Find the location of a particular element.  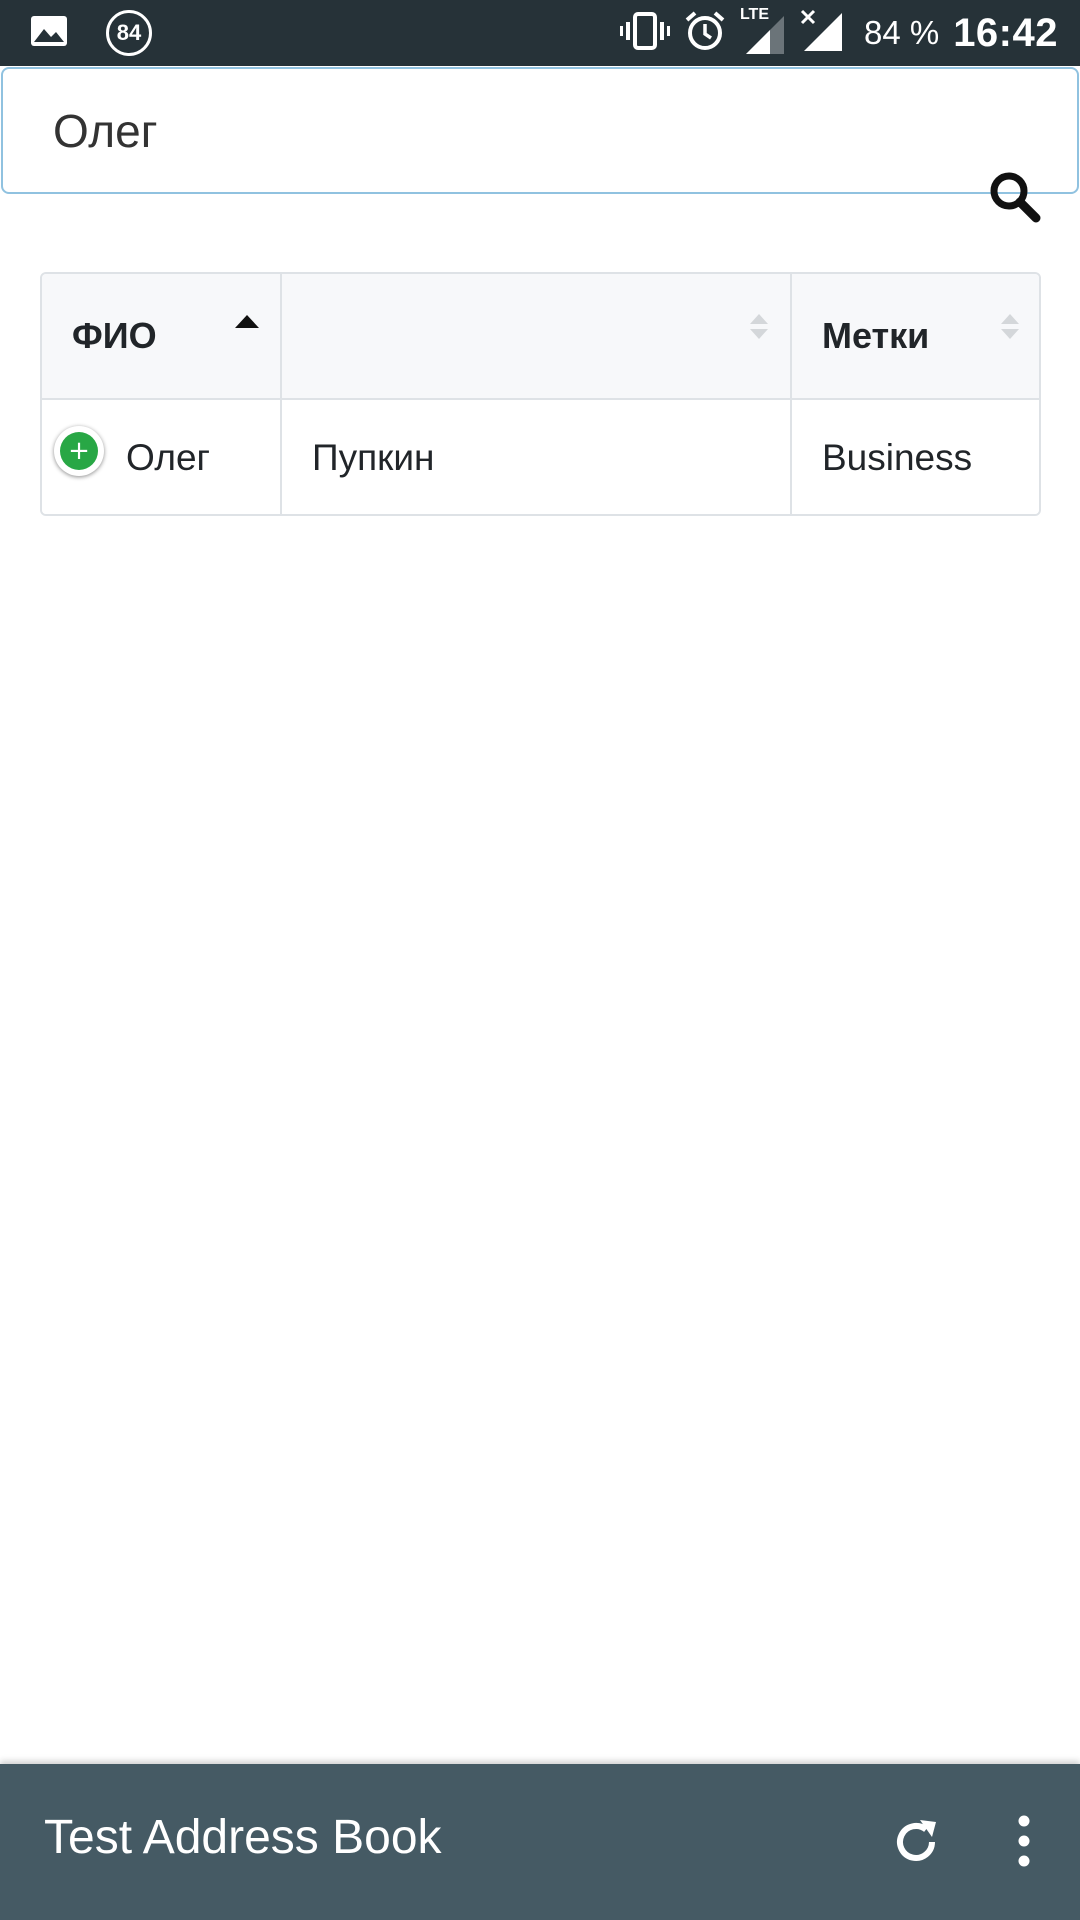

image-notification-icon is located at coordinates (49, 33).